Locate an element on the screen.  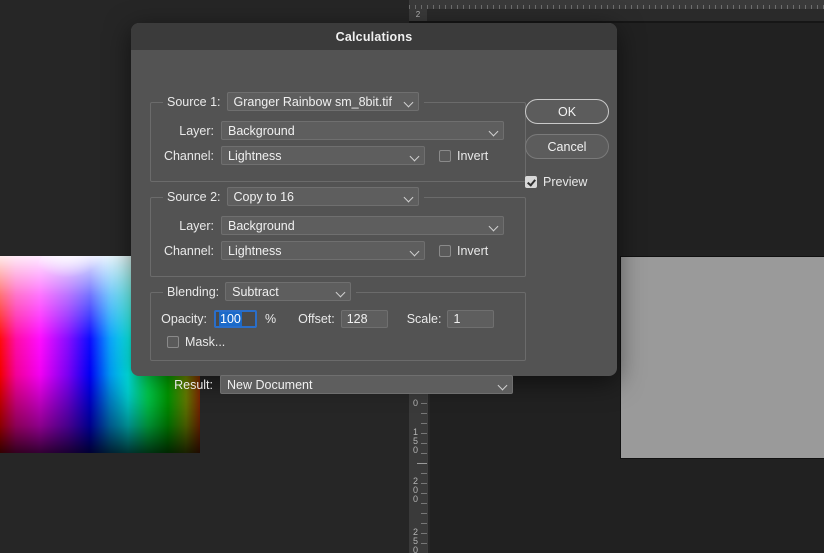
blending-legend: Blending: Subtract is located at coordinates (260, 291).